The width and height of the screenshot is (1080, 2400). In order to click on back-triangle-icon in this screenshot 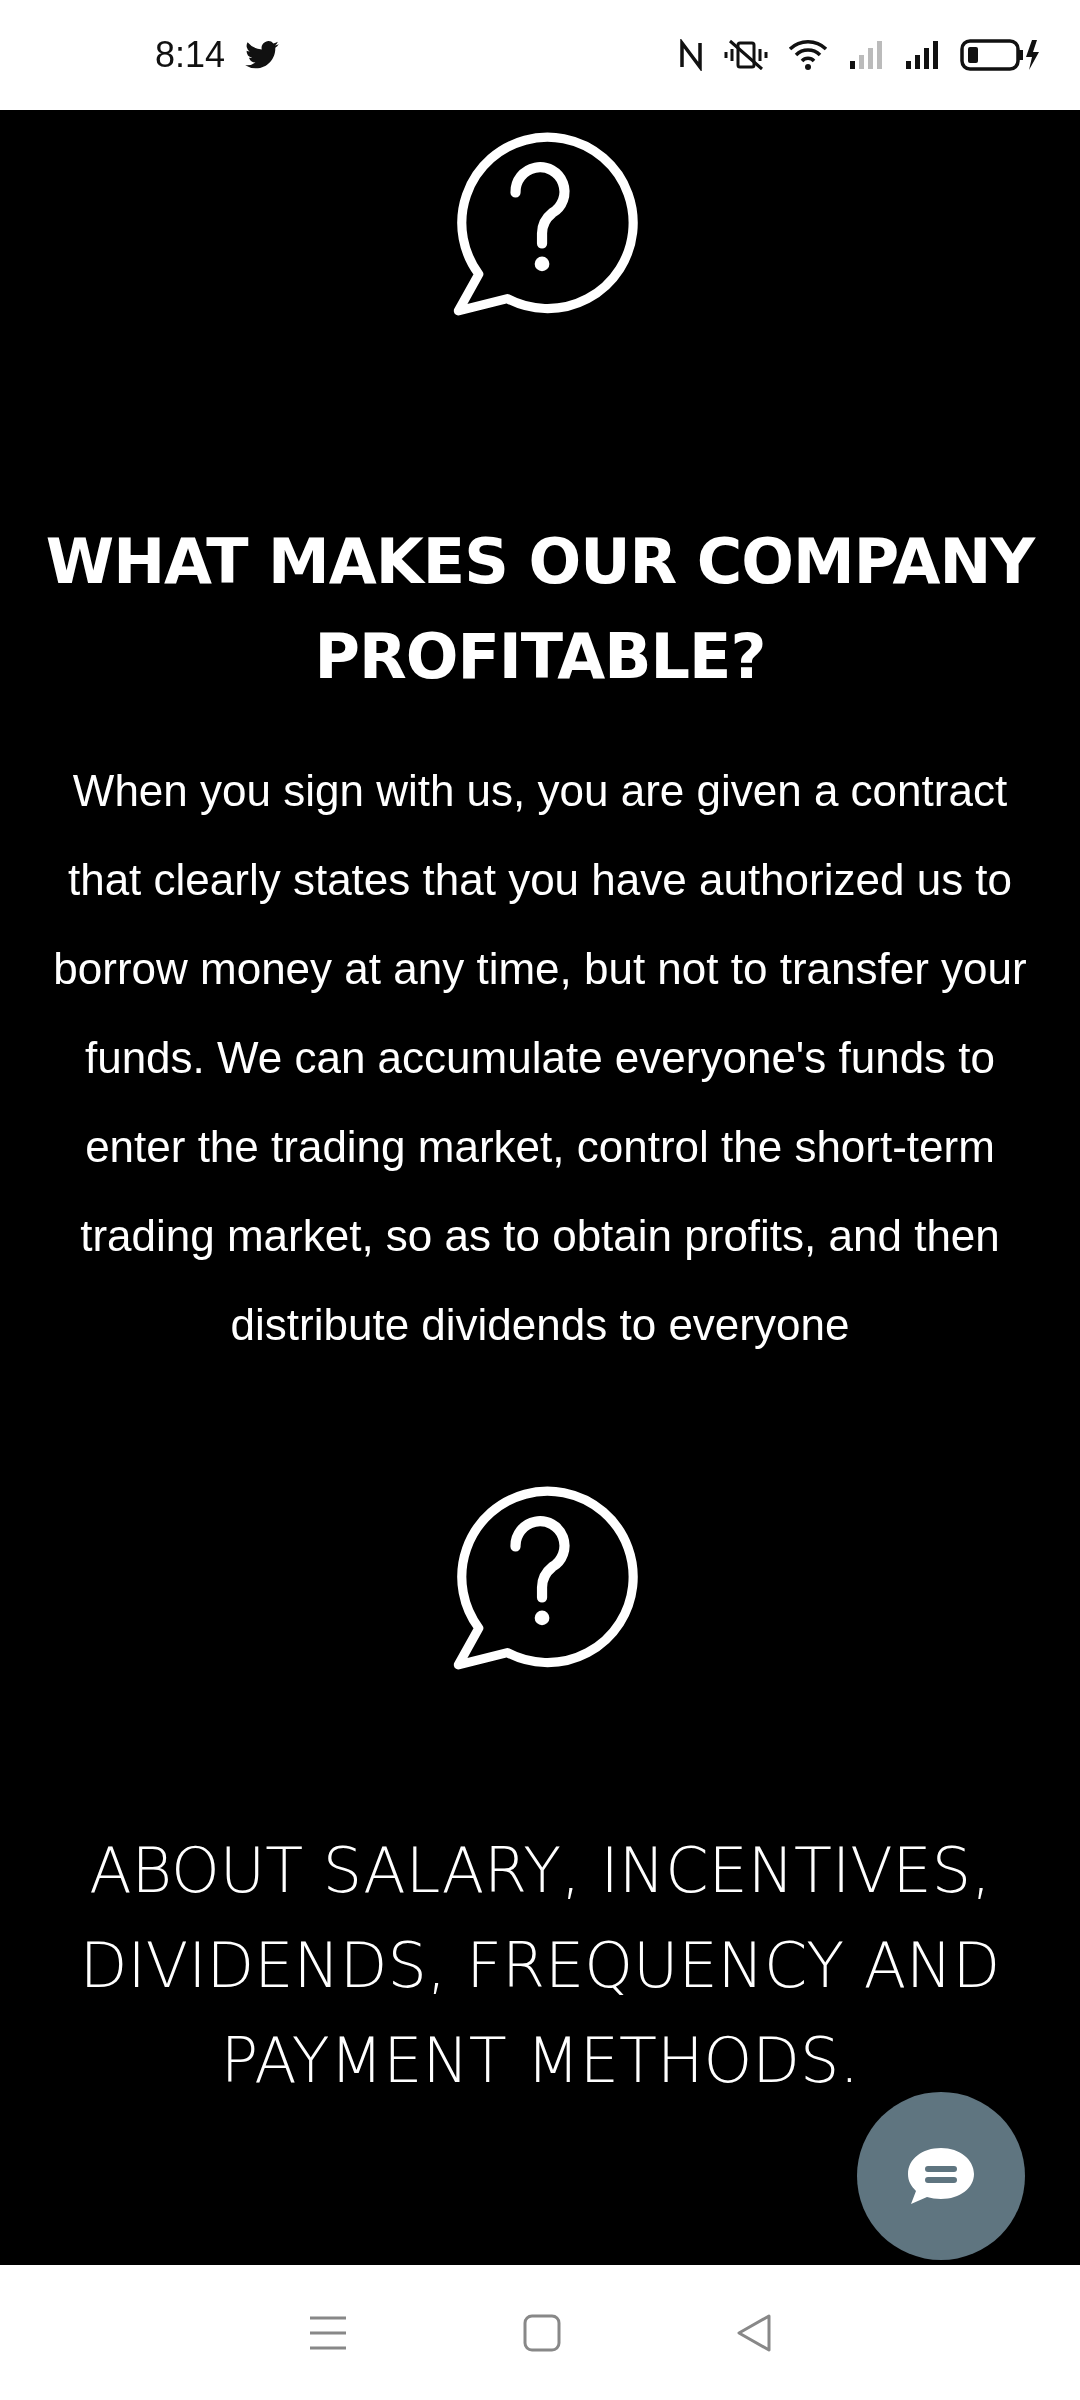, I will do `click(754, 2332)`.